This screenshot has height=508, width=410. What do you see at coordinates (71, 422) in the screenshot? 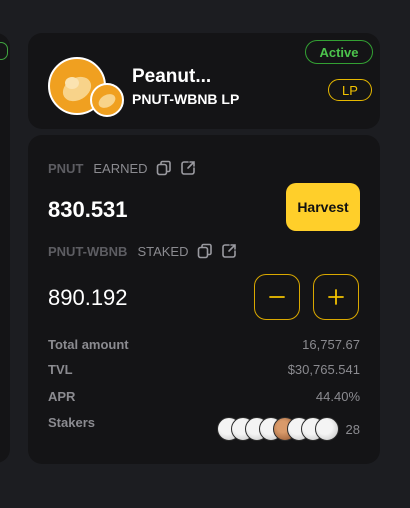
I see `stakers-label: Stakers` at bounding box center [71, 422].